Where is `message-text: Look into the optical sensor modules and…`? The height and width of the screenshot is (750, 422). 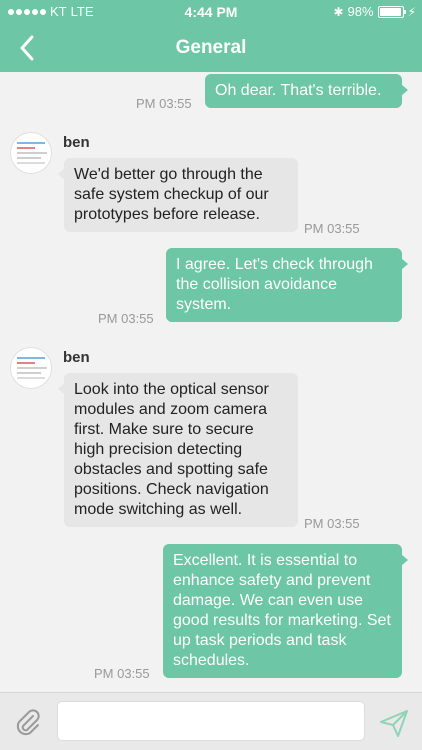
message-text: Look into the optical sensor modules and… is located at coordinates (171, 449).